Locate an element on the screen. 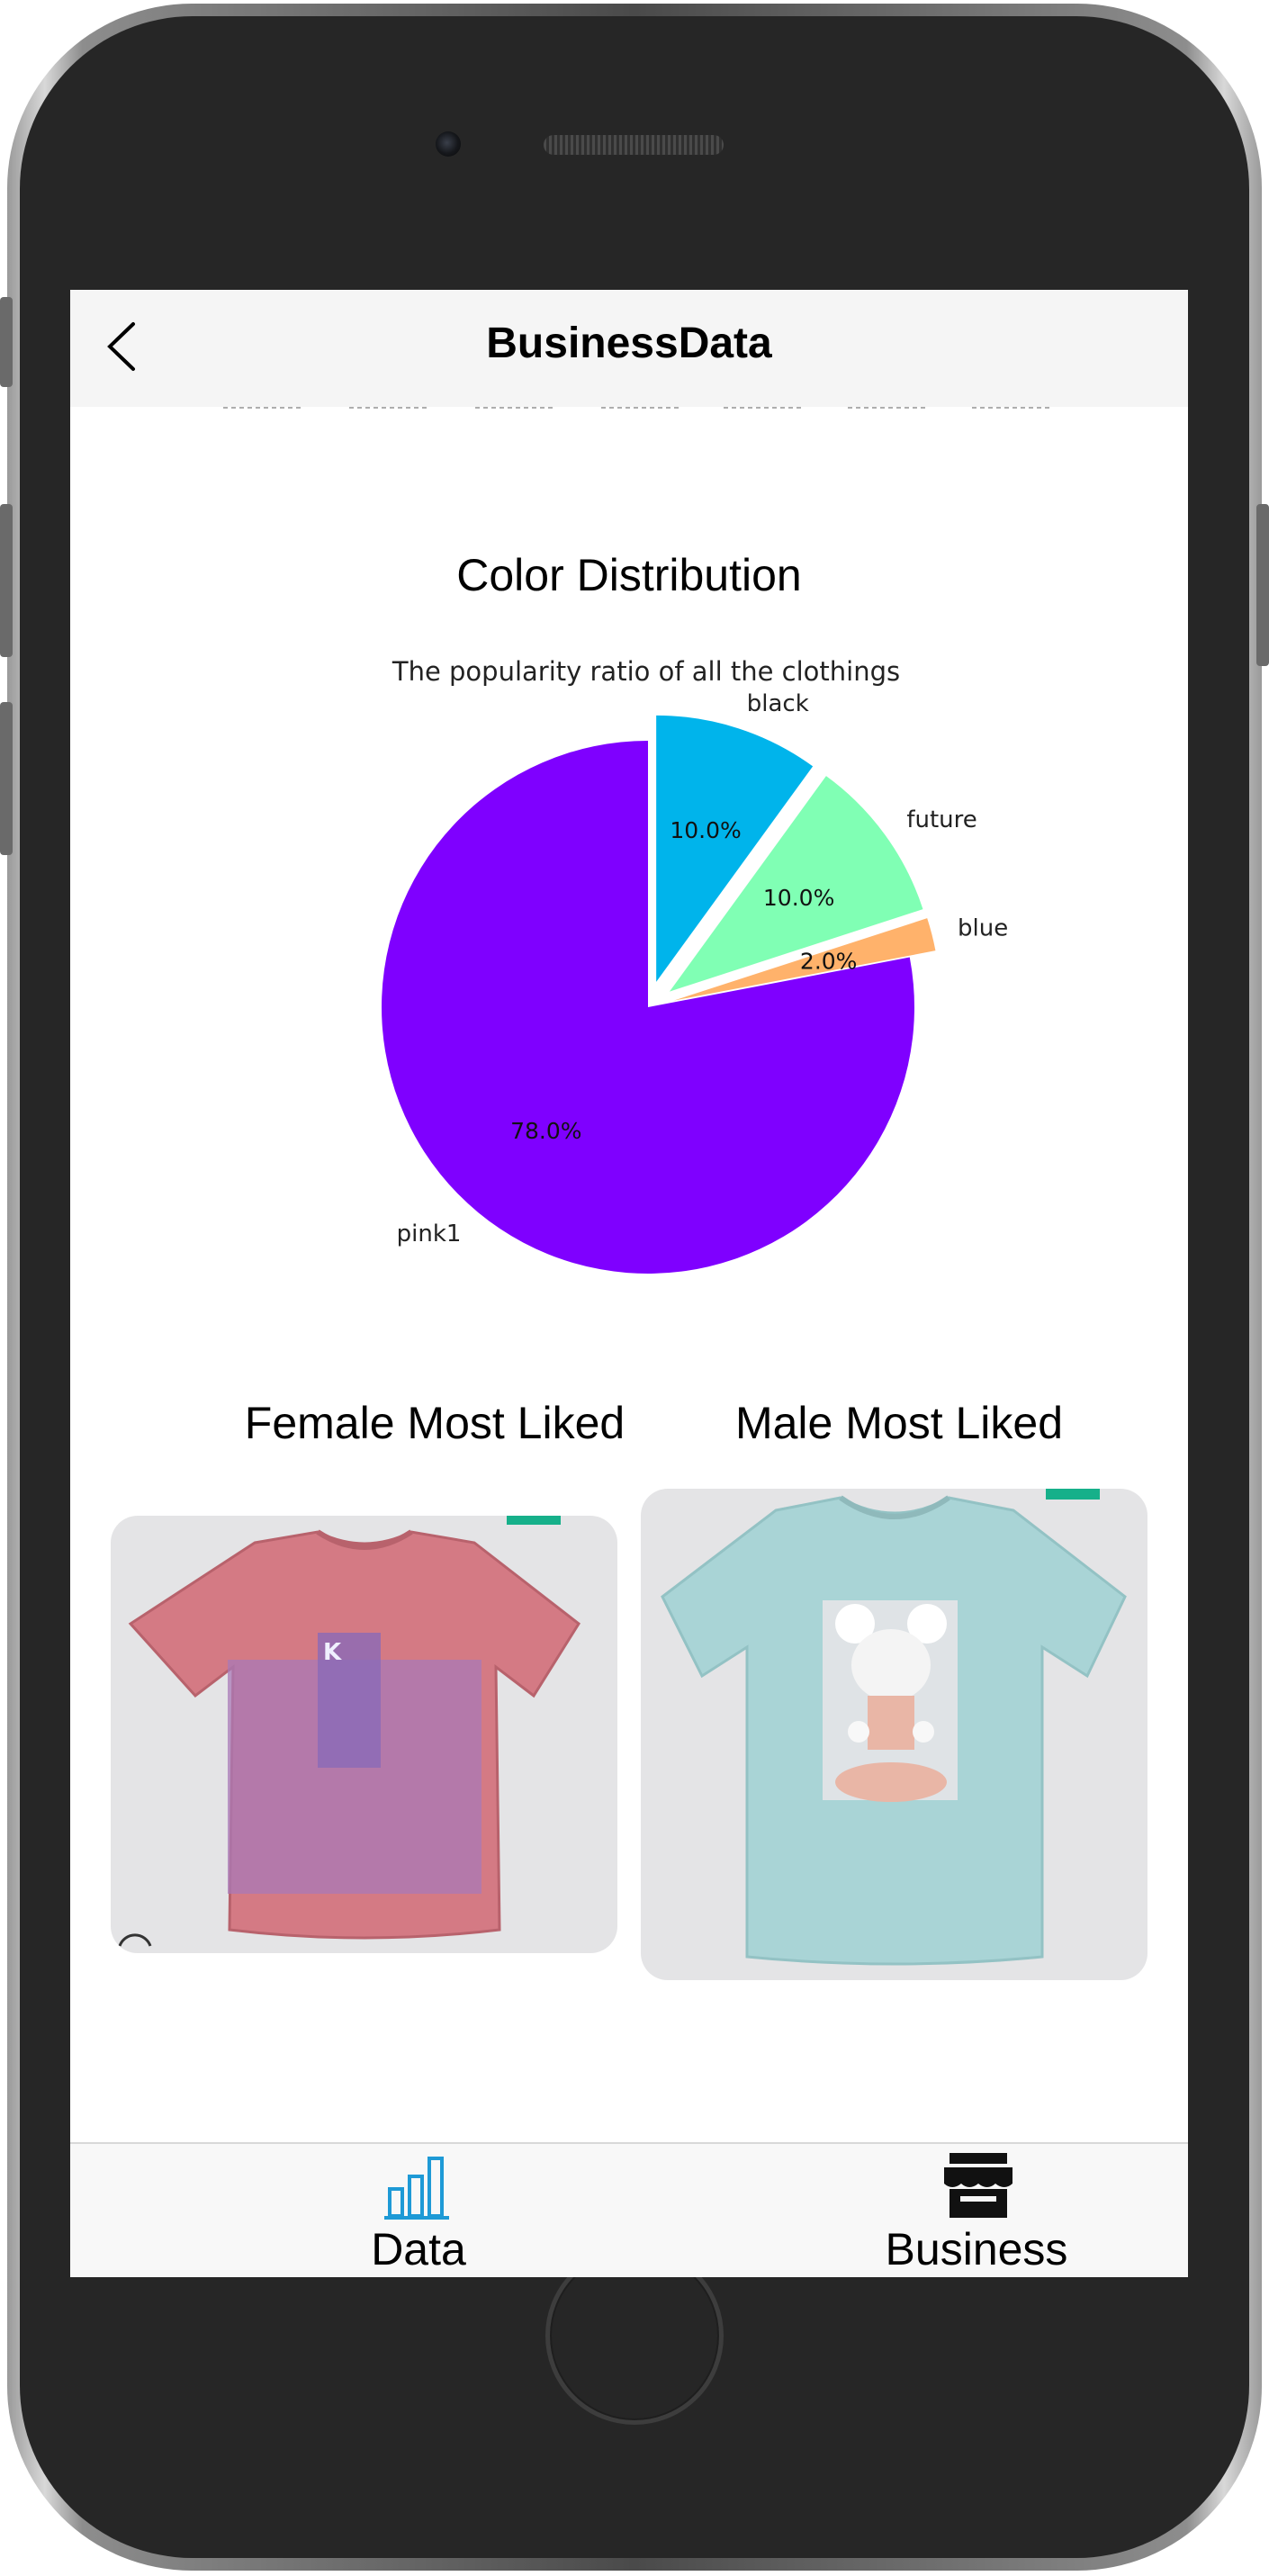 This screenshot has width=1269, height=2576. pie-percent-label-blue: 2.0% is located at coordinates (829, 961).